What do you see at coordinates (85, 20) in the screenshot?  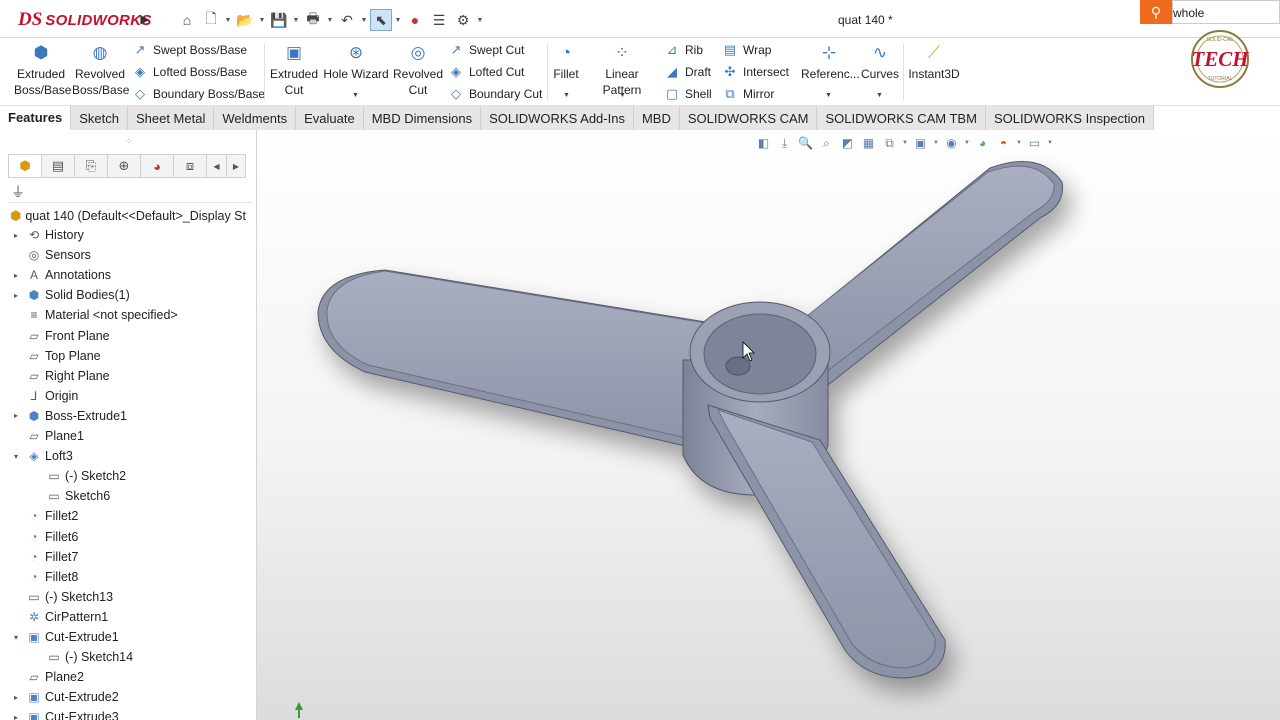 I see `solidworks-logo: DS SOLIDWORKS` at bounding box center [85, 20].